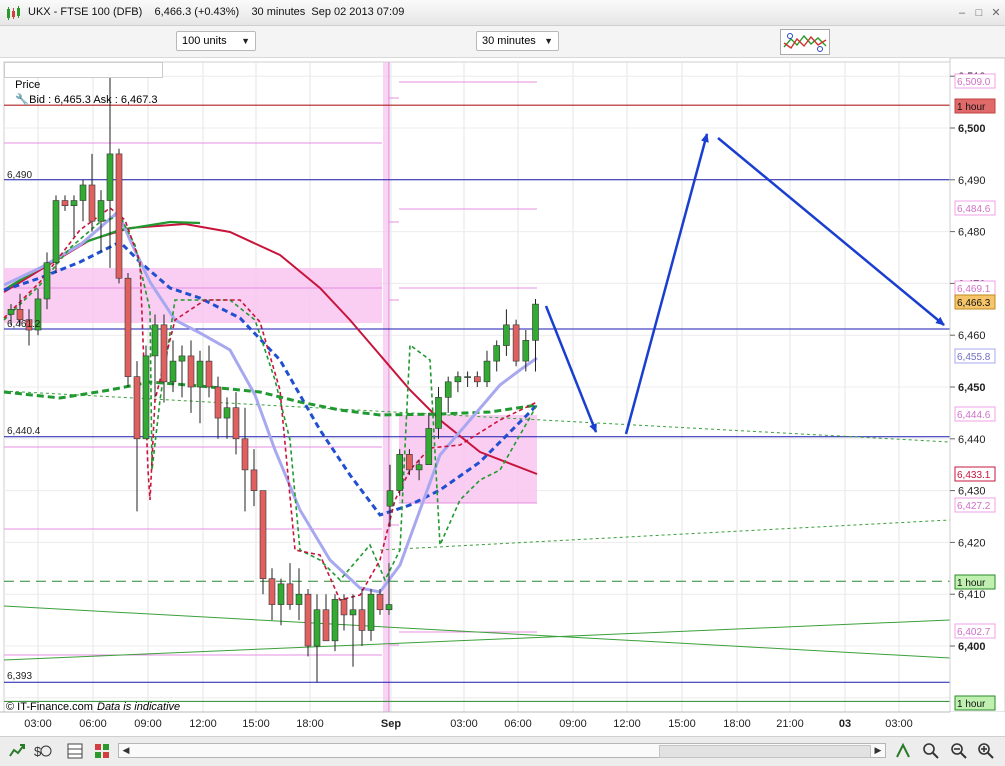 This screenshot has width=1005, height=766. What do you see at coordinates (986, 751) in the screenshot?
I see `zoom-in-icon` at bounding box center [986, 751].